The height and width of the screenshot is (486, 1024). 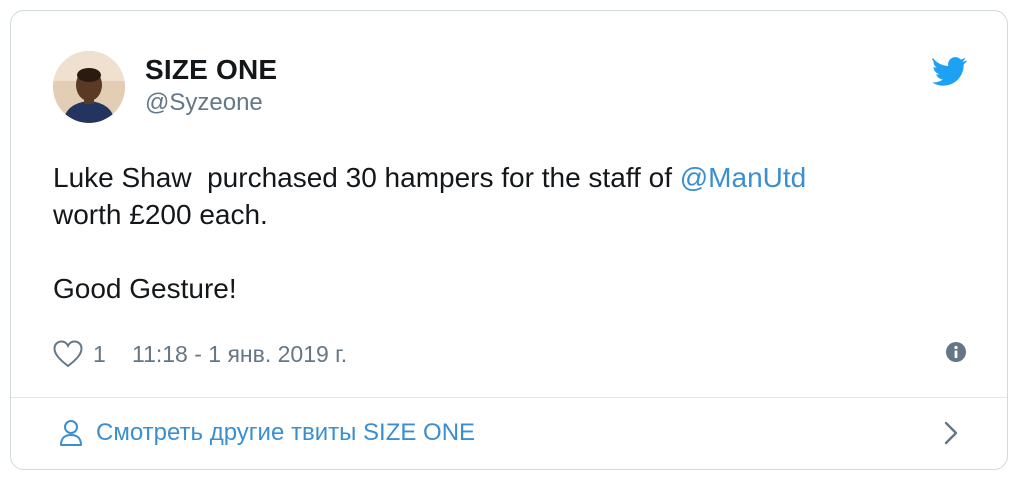 I want to click on avatar, so click(x=89, y=87).